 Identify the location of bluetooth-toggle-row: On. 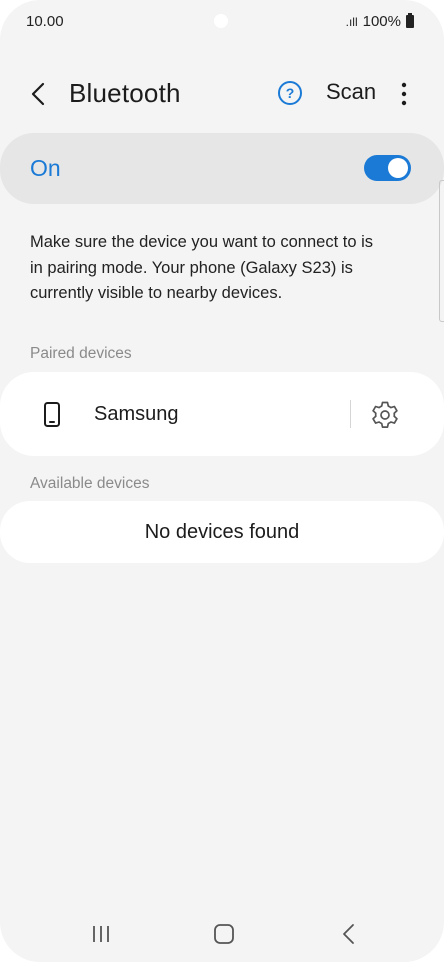
(222, 168).